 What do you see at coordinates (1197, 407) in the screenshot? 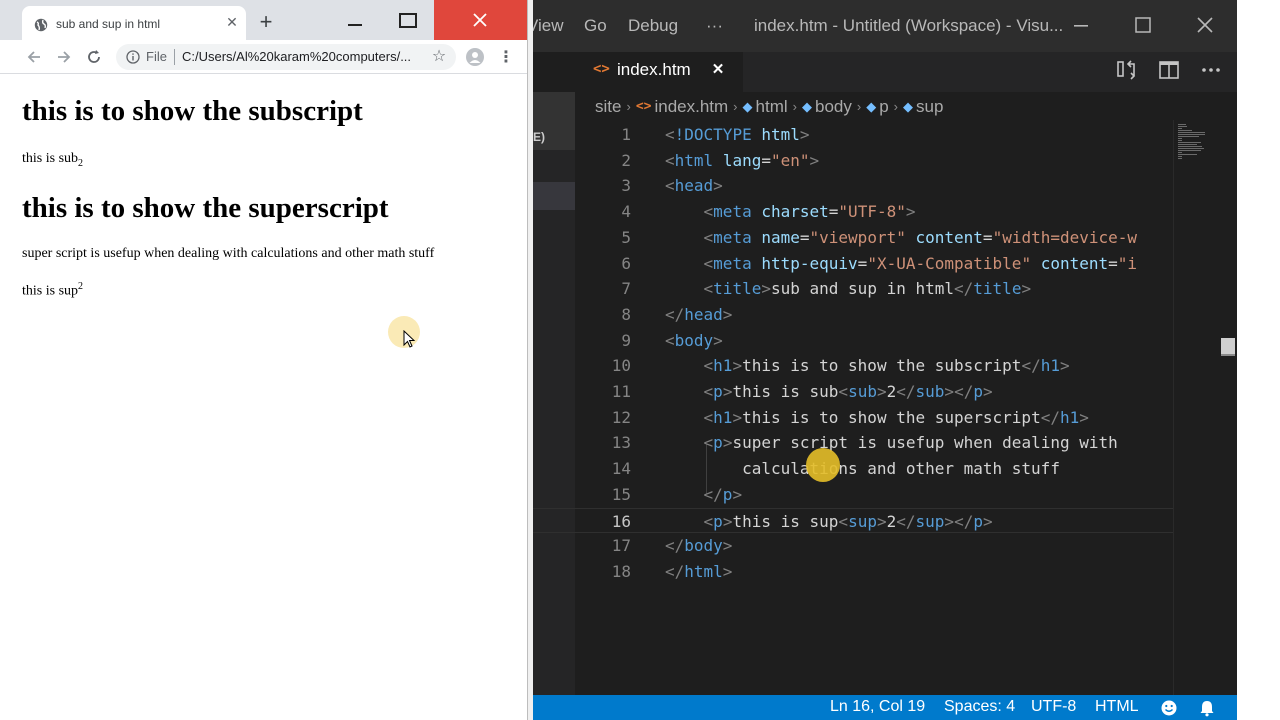
I see `minimap` at bounding box center [1197, 407].